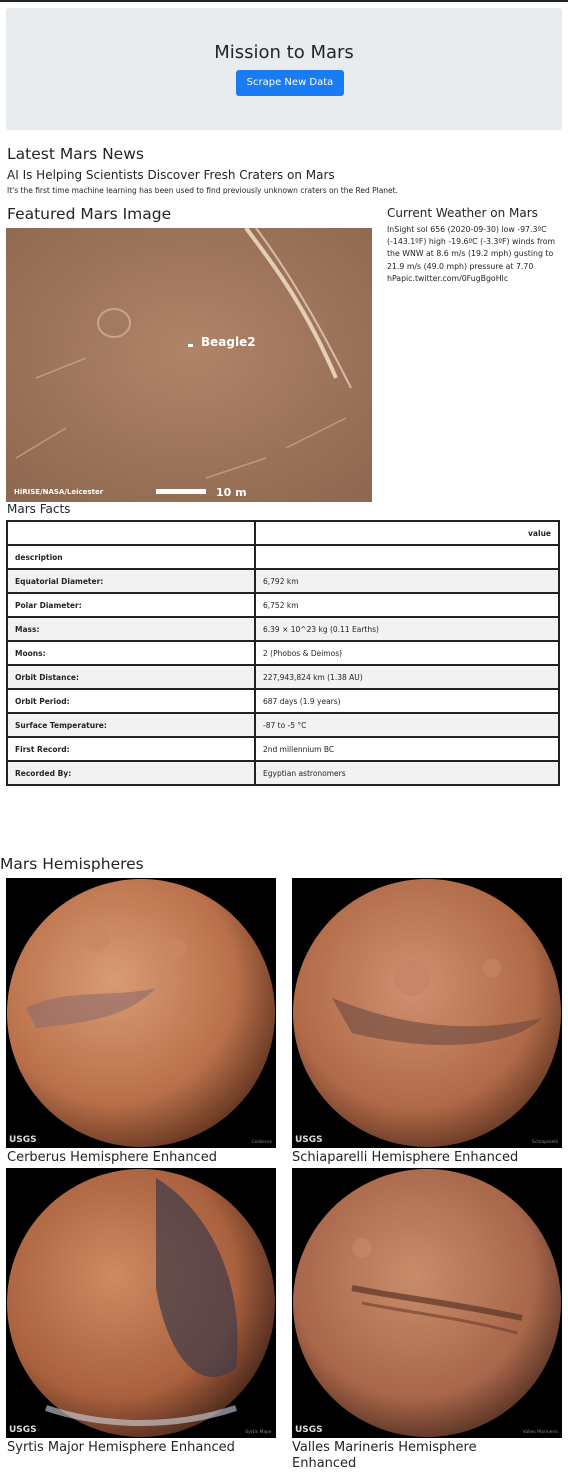  I want to click on fact-value: 6,752 km, so click(407, 605).